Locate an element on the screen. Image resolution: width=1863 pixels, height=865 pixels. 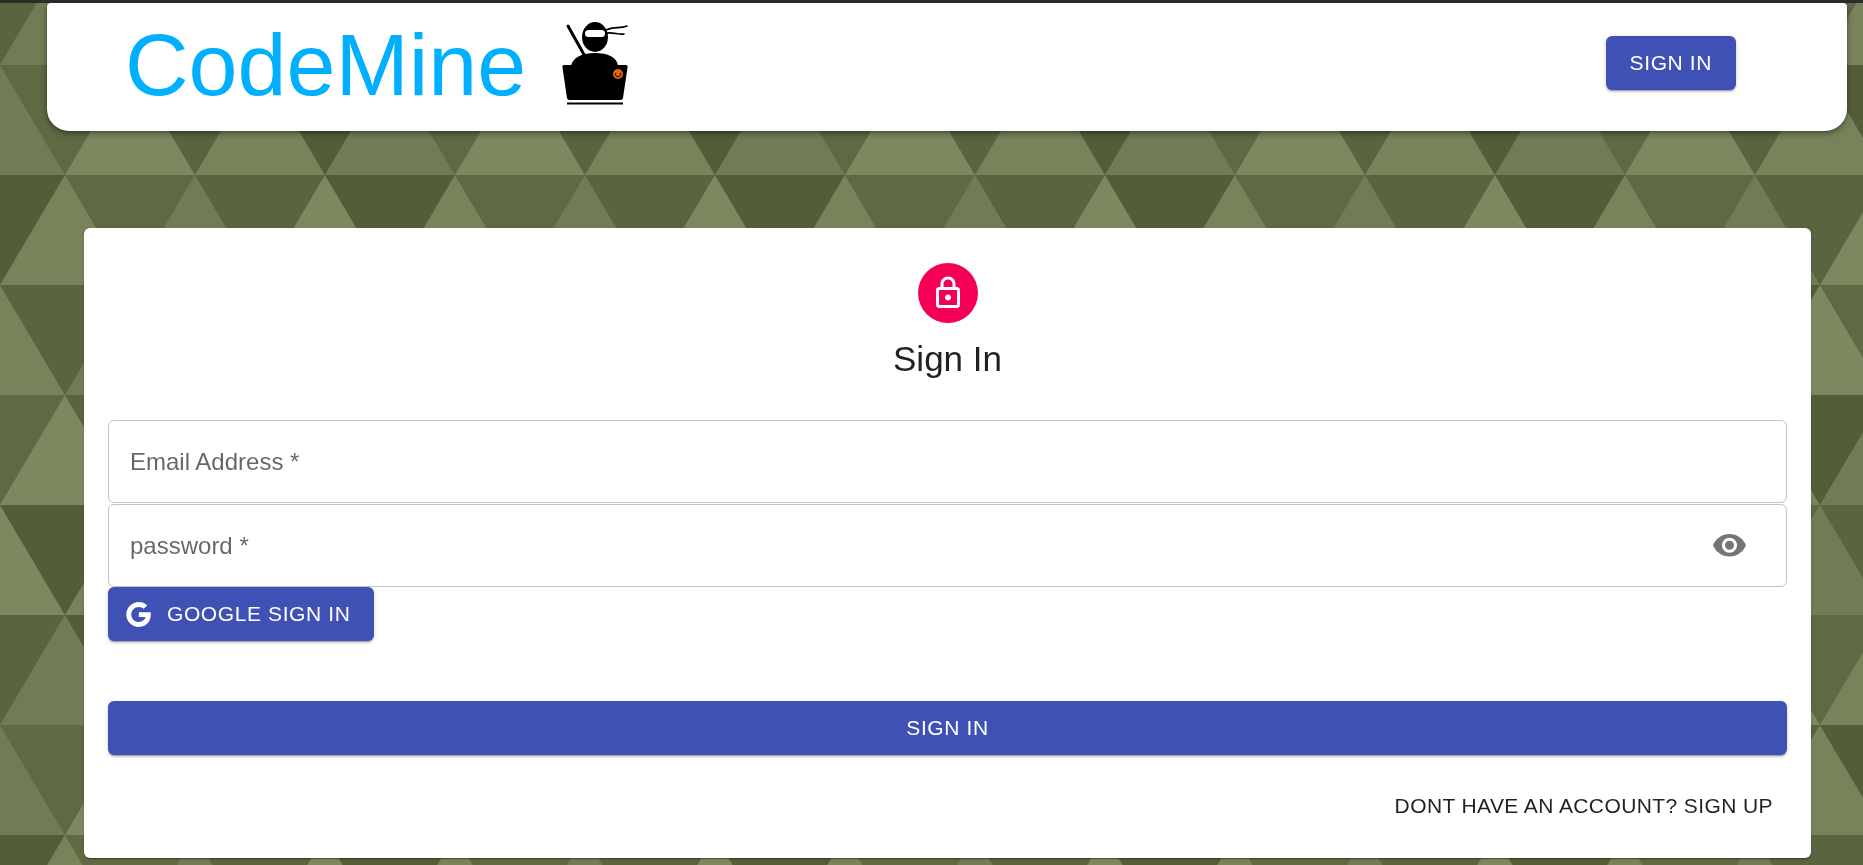
sign-in-heading: Sign In is located at coordinates (947, 359).